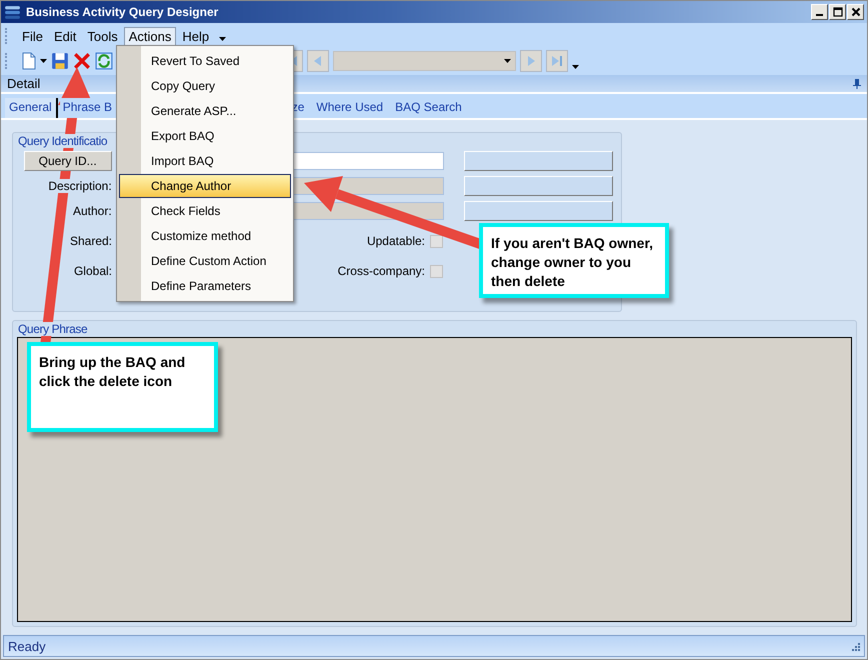 This screenshot has width=868, height=660. What do you see at coordinates (93, 271) in the screenshot?
I see `field-label: Global:` at bounding box center [93, 271].